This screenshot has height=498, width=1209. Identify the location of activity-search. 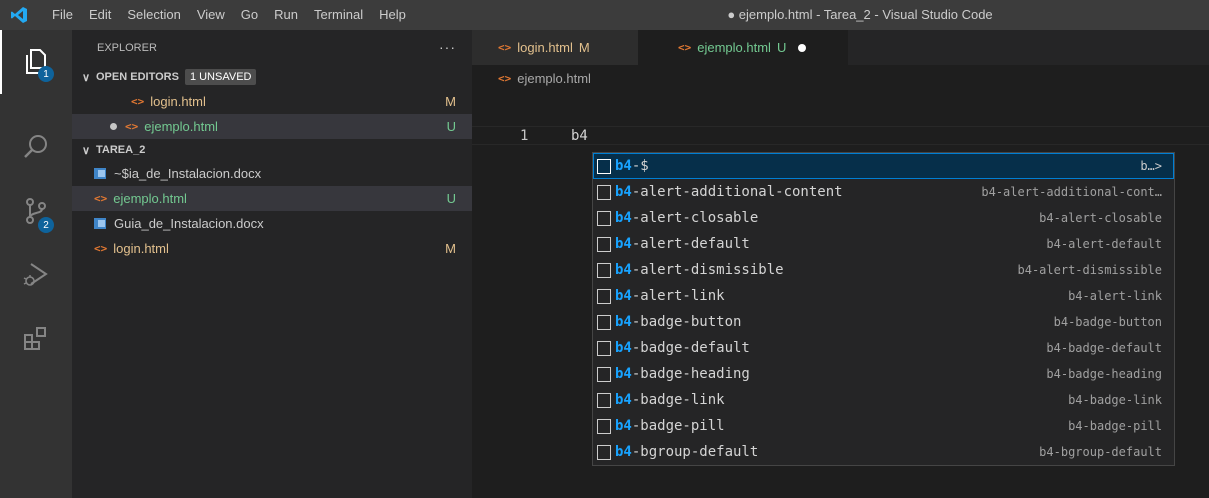
(36, 147).